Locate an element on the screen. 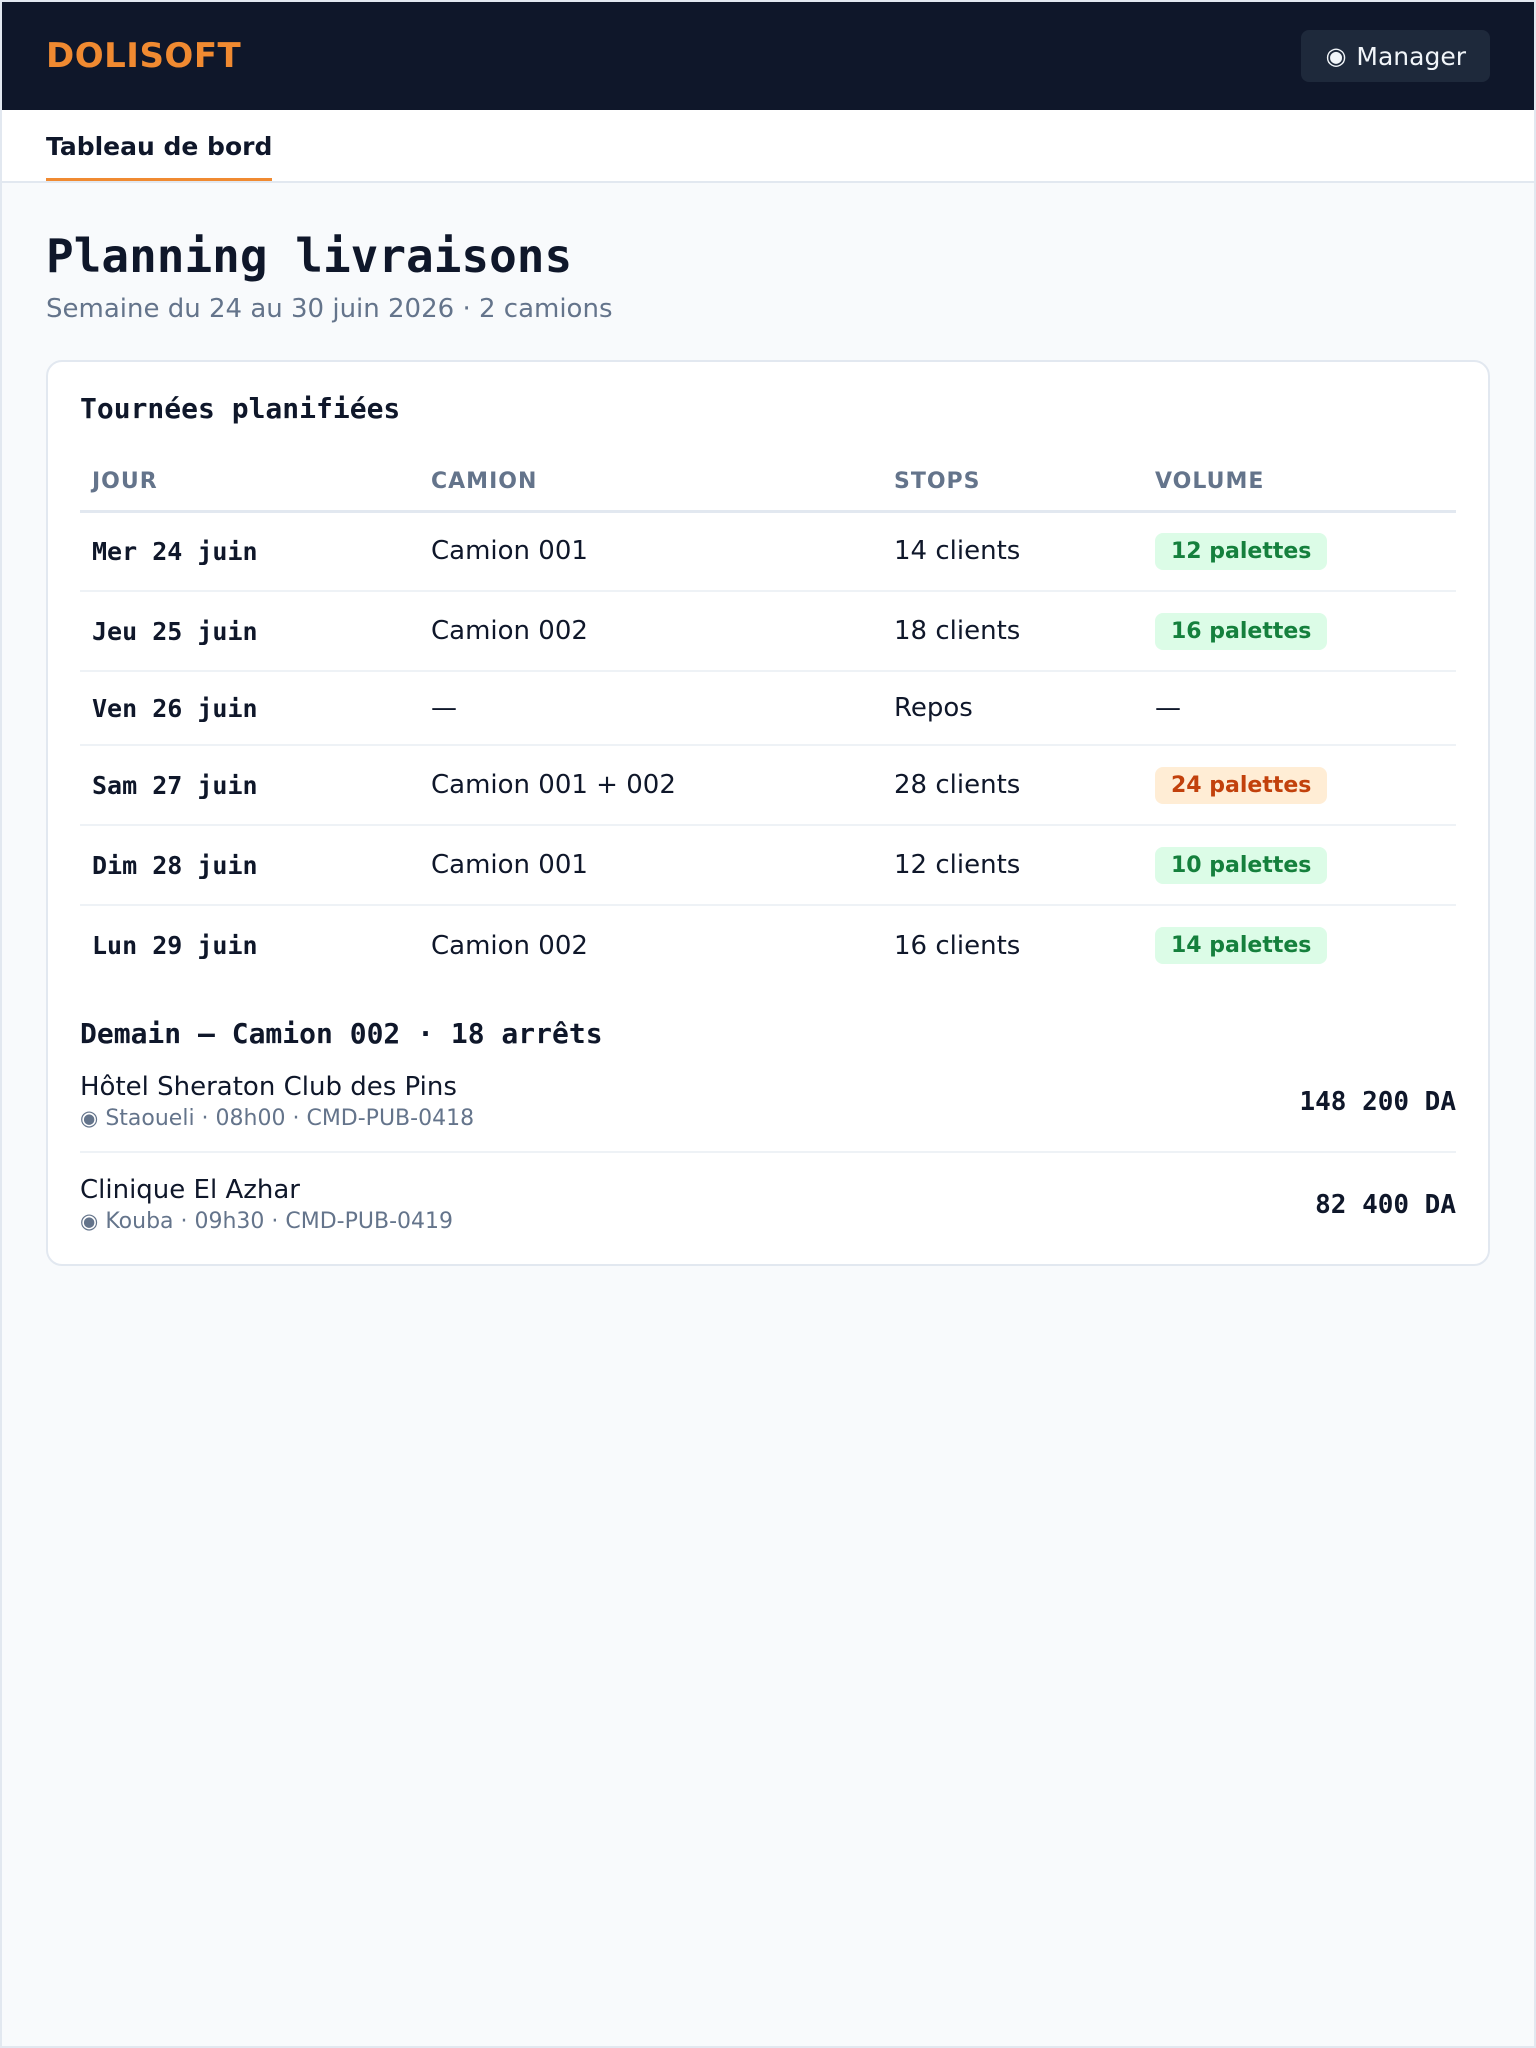  user-menu-button: ◉ Manager is located at coordinates (1395, 56).